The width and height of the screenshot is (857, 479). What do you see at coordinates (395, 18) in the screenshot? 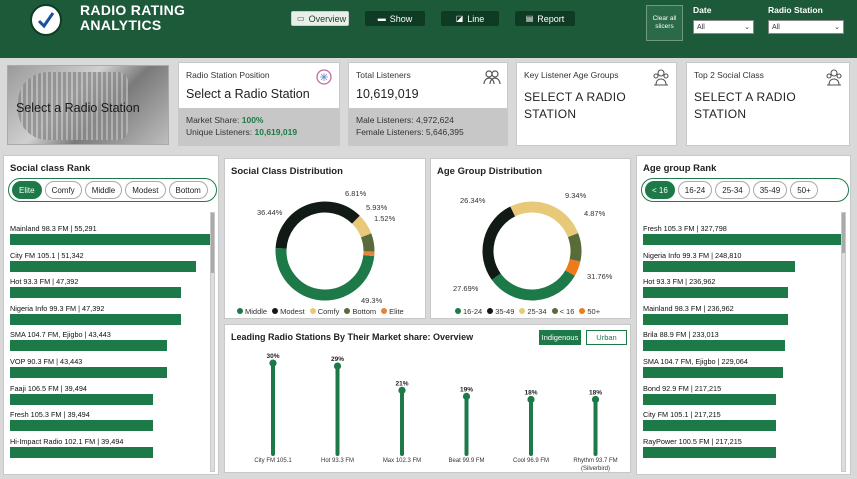
I see `nav-show-button: ▬ Show` at bounding box center [395, 18].